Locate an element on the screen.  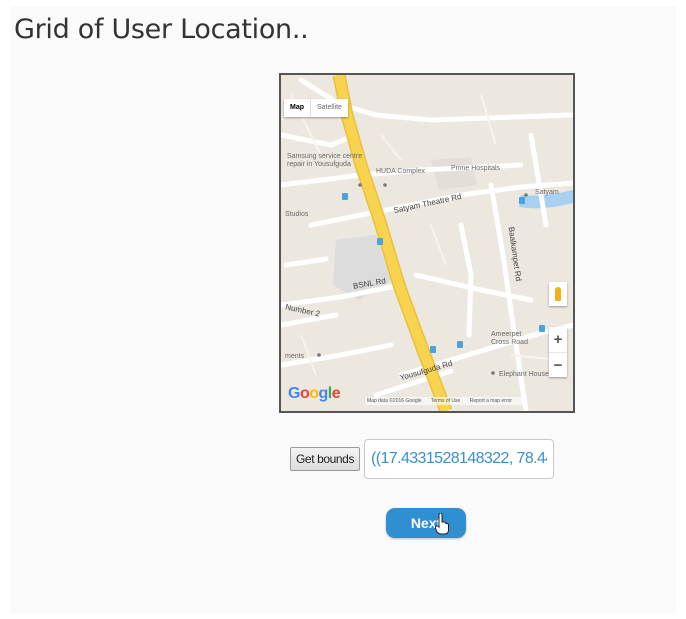
bounds-input is located at coordinates (459, 459).